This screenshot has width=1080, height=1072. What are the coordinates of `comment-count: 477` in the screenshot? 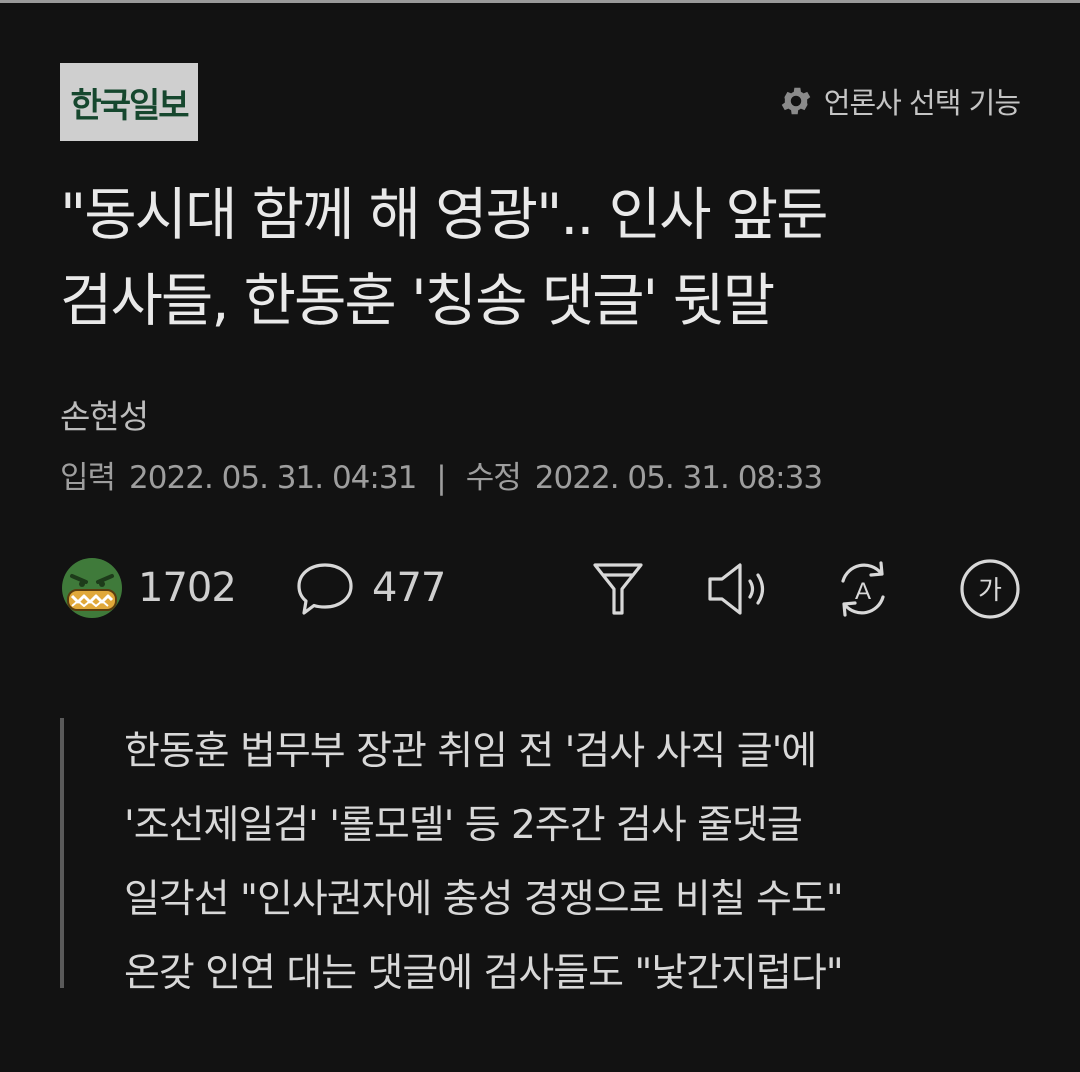 It's located at (409, 588).